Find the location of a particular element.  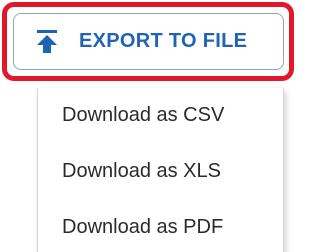

export-button-label: EXPORT TO FILE is located at coordinates (163, 41).